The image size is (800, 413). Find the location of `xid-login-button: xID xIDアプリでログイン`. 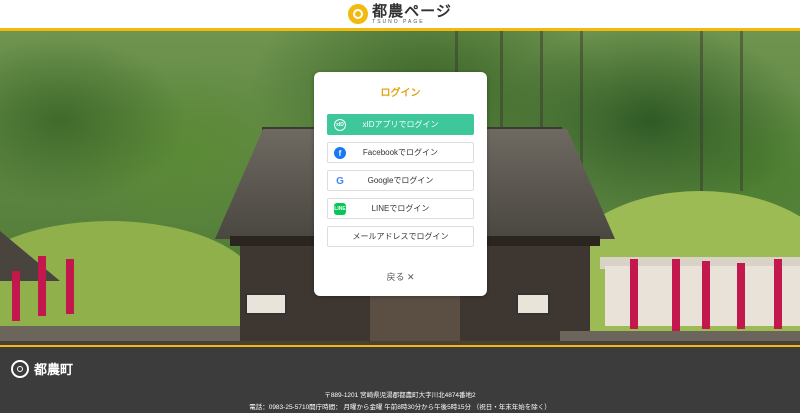

xid-login-button: xID xIDアプリでログイン is located at coordinates (400, 124).